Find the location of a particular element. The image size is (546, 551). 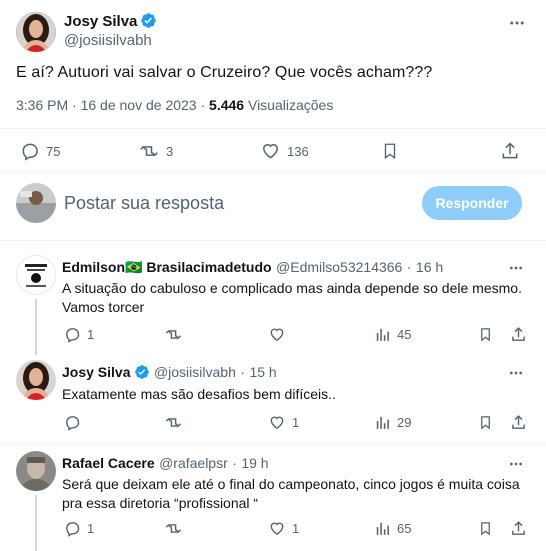

retweet-action: 3 is located at coordinates (155, 151).